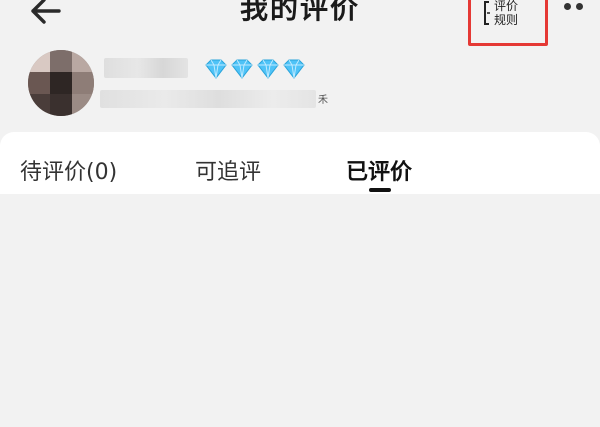 The width and height of the screenshot is (600, 427). Describe the element at coordinates (379, 170) in the screenshot. I see `tab-reviewed: 已评价` at that location.